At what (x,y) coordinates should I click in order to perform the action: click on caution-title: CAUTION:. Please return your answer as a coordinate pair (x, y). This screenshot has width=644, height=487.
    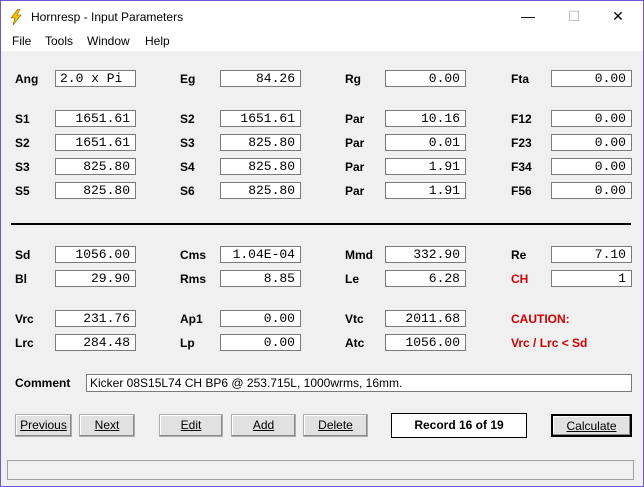
    Looking at the image, I should click on (540, 319).